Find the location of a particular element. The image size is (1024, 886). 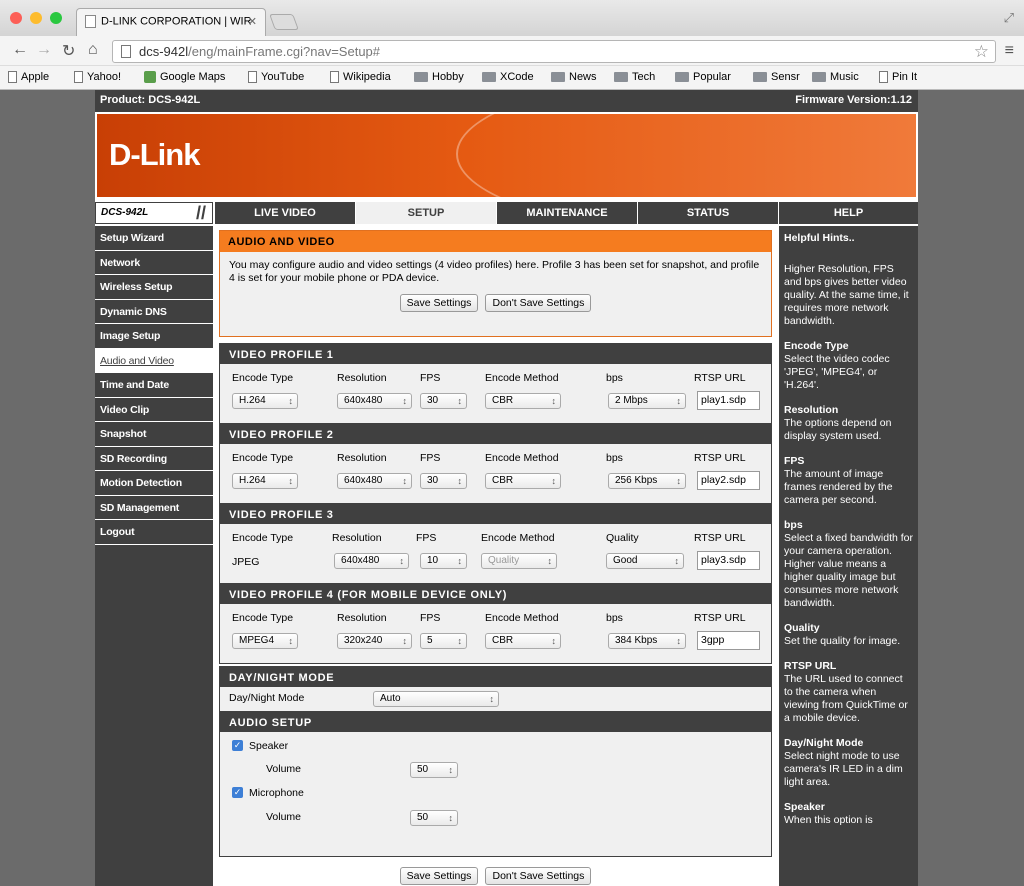

dont-save-settings-button: Don't Save Settings is located at coordinates (538, 303).